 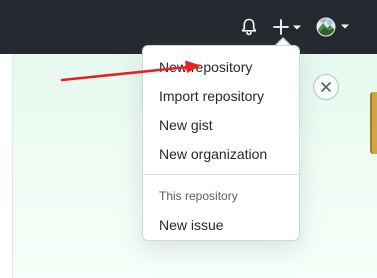 What do you see at coordinates (222, 174) in the screenshot?
I see `menu-divider` at bounding box center [222, 174].